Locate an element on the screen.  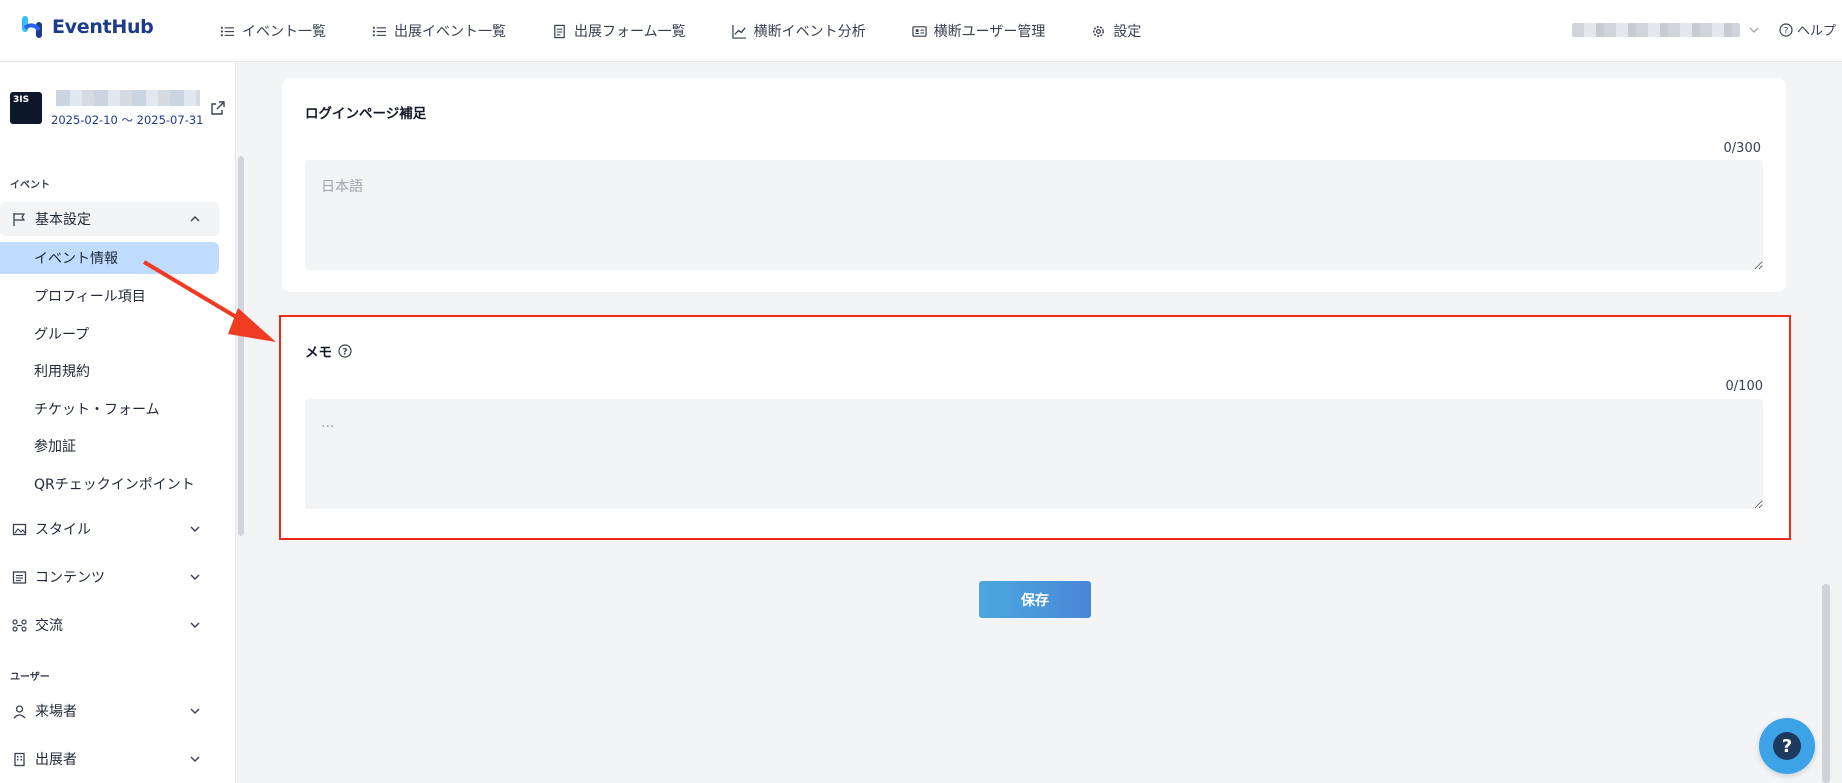
nav-exhibit-form-list: 出展フォーム一覧 is located at coordinates (619, 31).